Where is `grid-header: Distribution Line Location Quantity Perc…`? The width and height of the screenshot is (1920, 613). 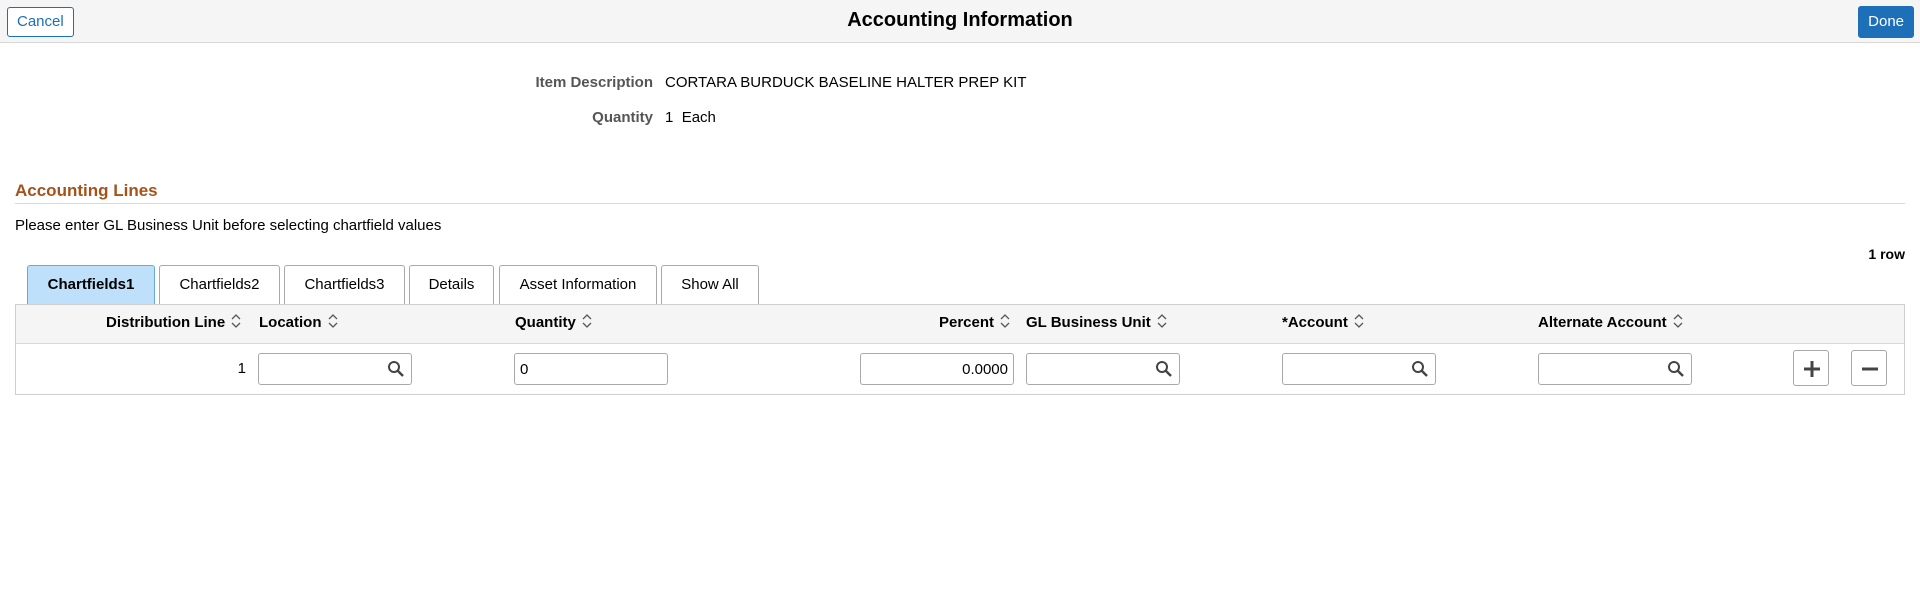
grid-header: Distribution Line Location Quantity Perc… is located at coordinates (960, 324).